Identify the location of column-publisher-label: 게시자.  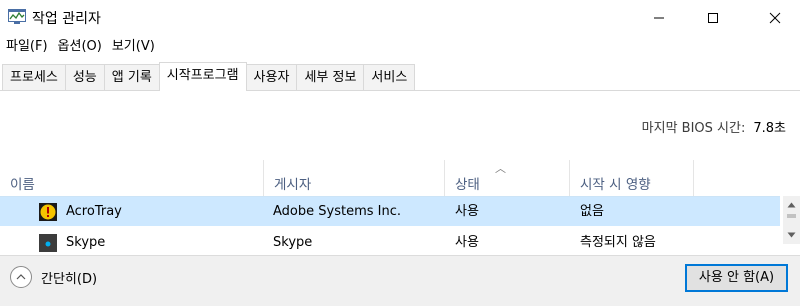
(293, 185).